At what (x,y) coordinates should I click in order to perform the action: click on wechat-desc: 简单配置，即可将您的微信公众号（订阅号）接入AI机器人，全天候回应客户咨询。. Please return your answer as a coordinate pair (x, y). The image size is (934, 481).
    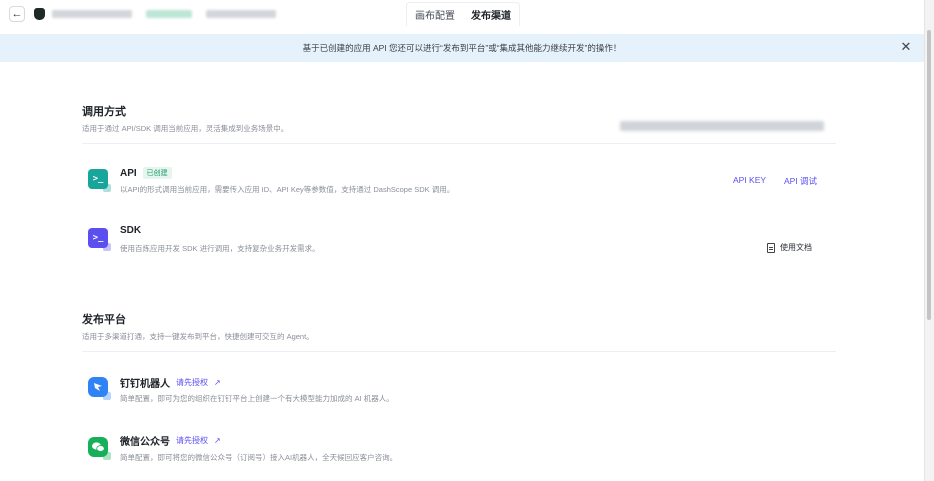
    Looking at the image, I should click on (259, 457).